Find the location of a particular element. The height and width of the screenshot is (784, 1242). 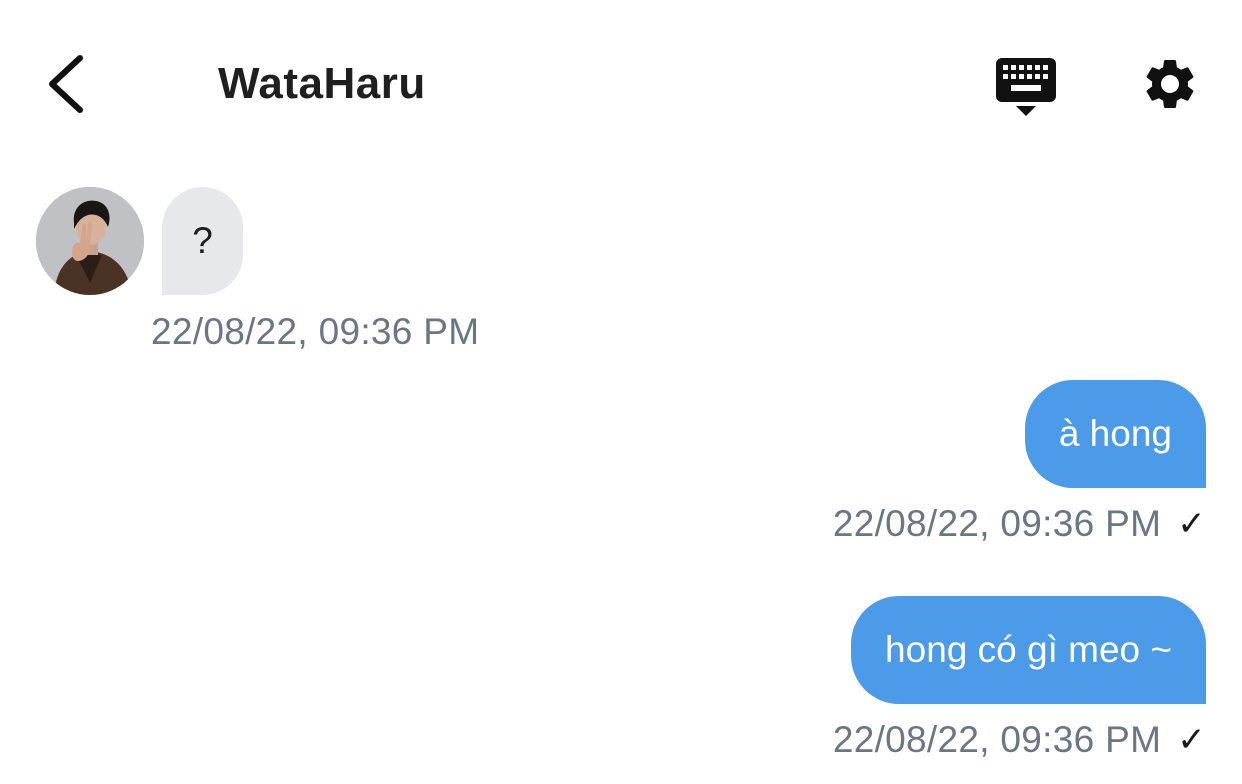

keyboard-toggle-button is located at coordinates (1026, 87).